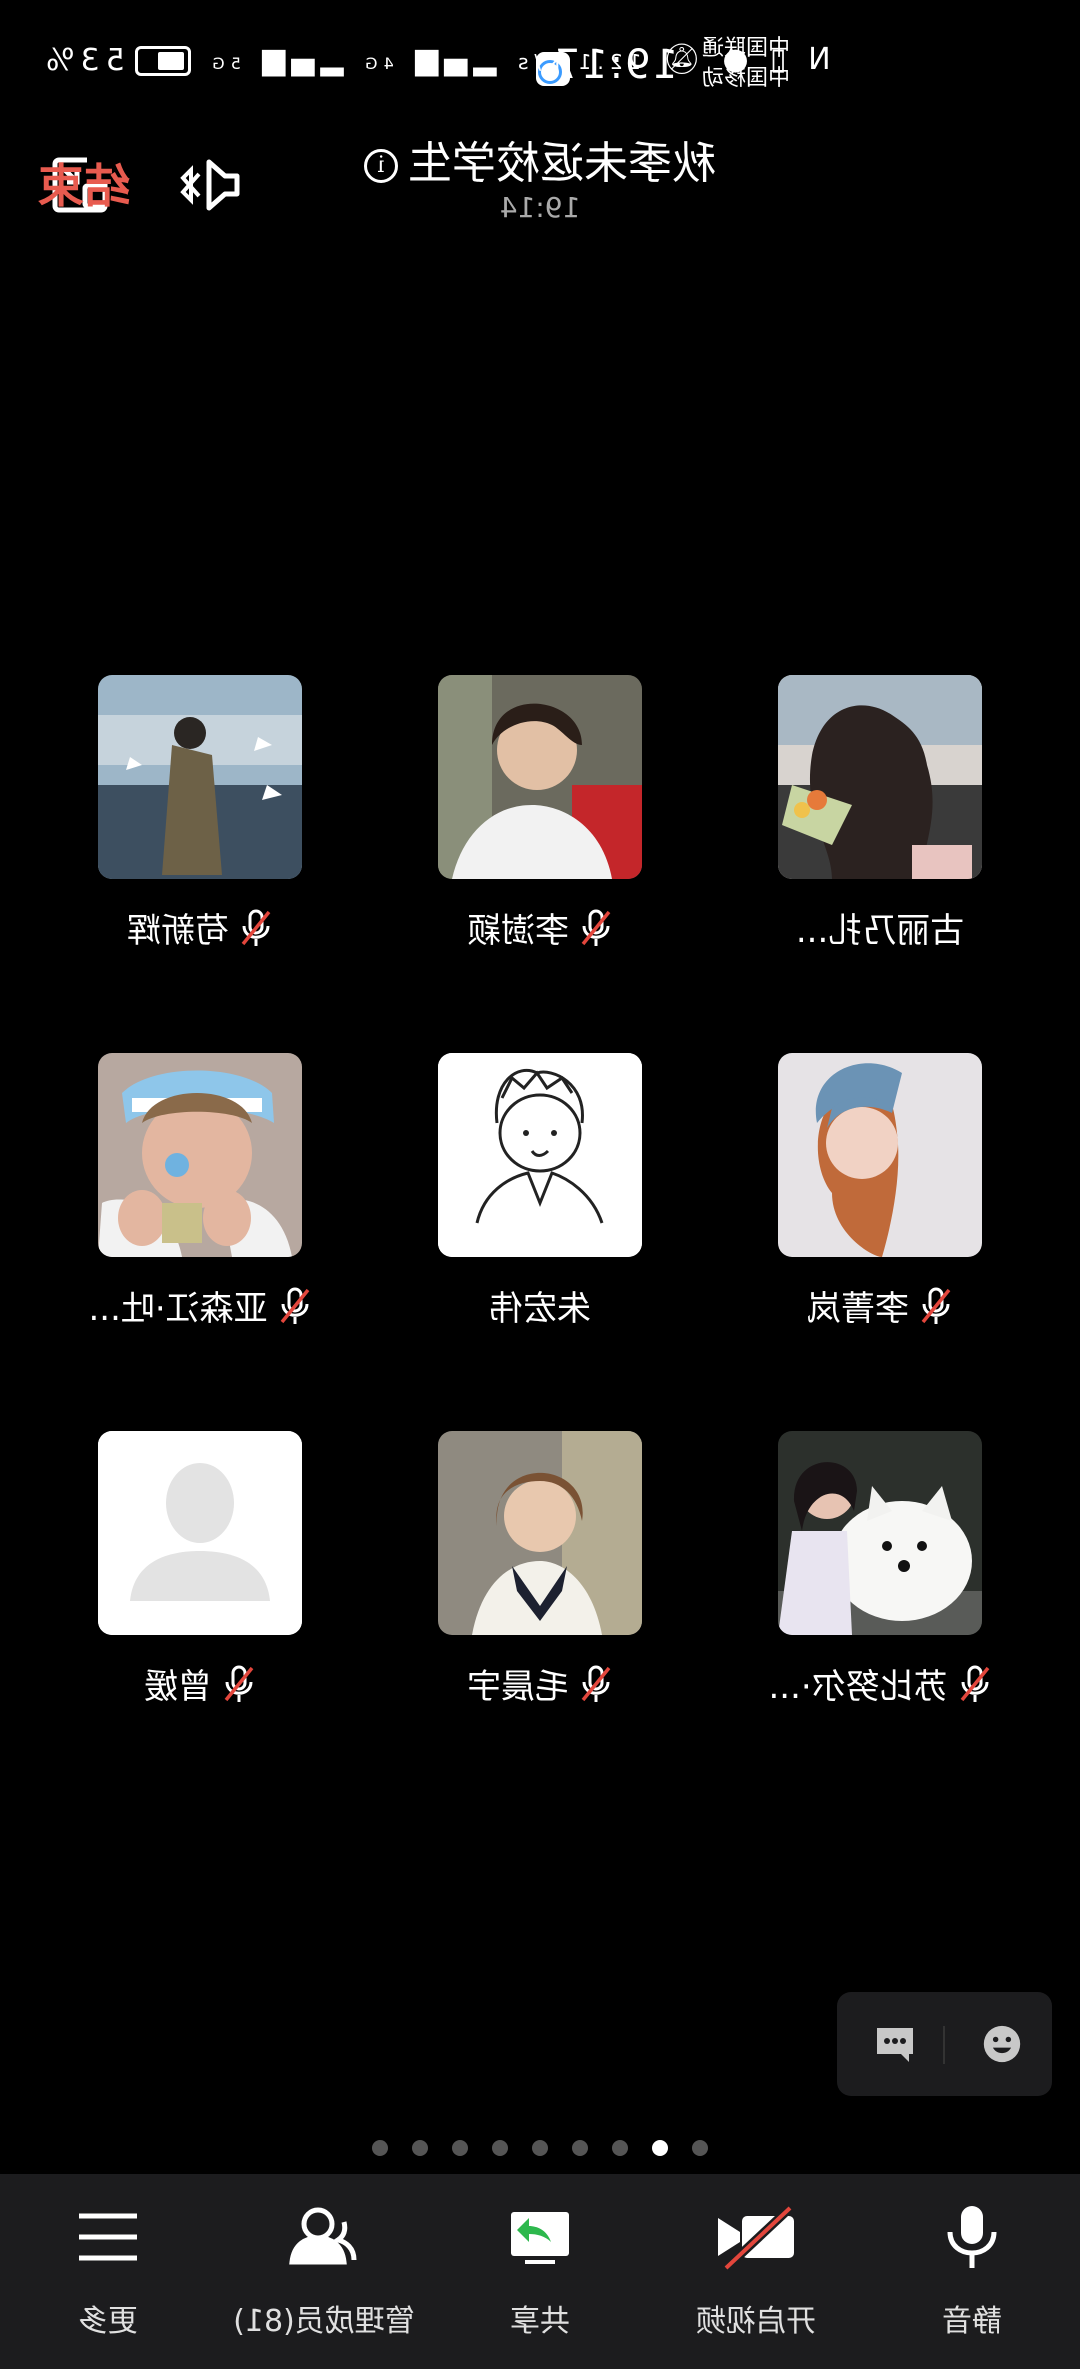 The width and height of the screenshot is (1080, 2369). I want to click on participant-tile: 毛晨宇, so click(540, 1591).